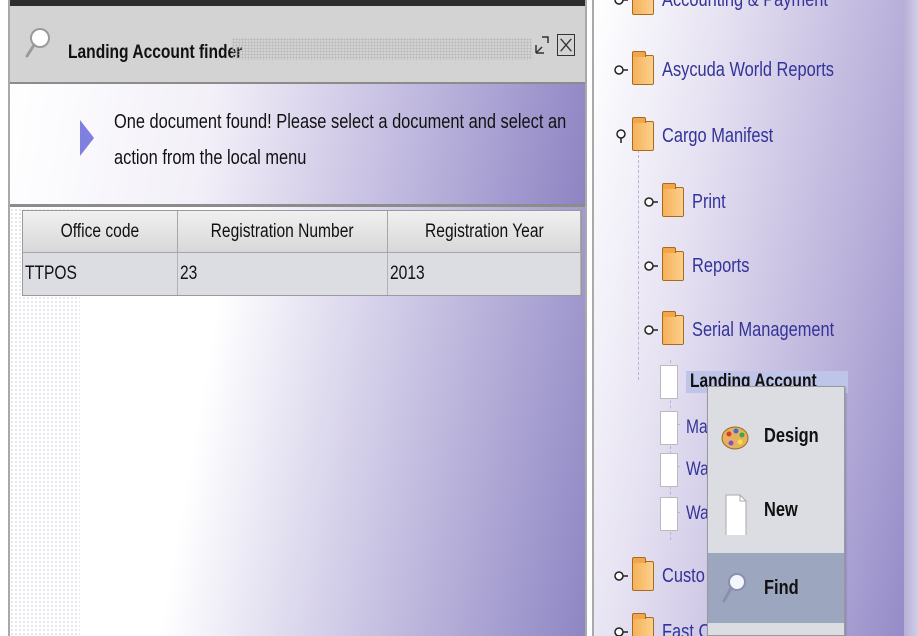  What do you see at coordinates (687, 470) in the screenshot?
I see `tree-leaf-wa-1: Wa` at bounding box center [687, 470].